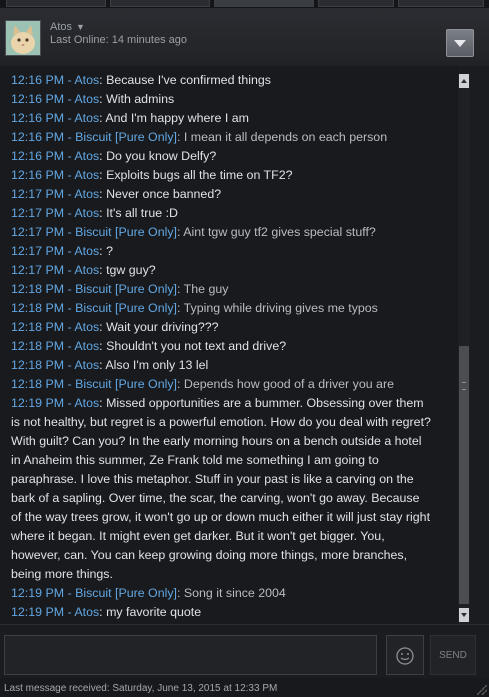 This screenshot has height=697, width=489. What do you see at coordinates (190, 655) in the screenshot?
I see `message-input` at bounding box center [190, 655].